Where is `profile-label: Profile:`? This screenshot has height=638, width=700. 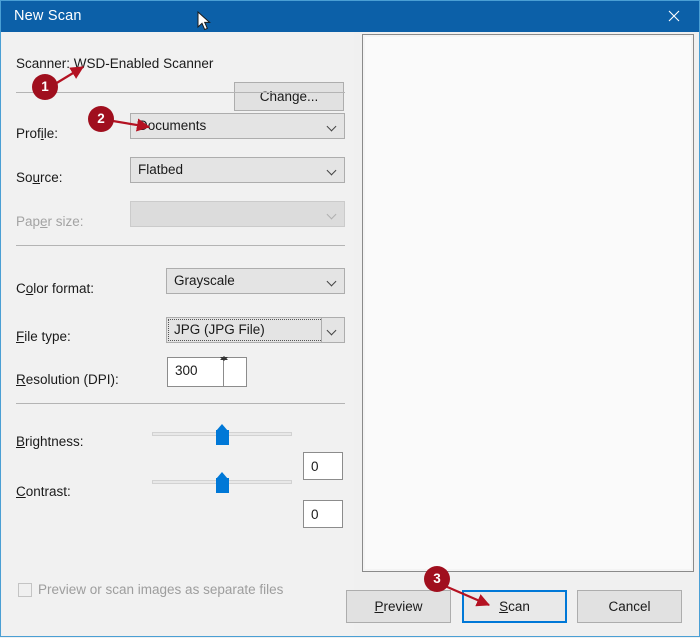 profile-label: Profile: is located at coordinates (37, 133).